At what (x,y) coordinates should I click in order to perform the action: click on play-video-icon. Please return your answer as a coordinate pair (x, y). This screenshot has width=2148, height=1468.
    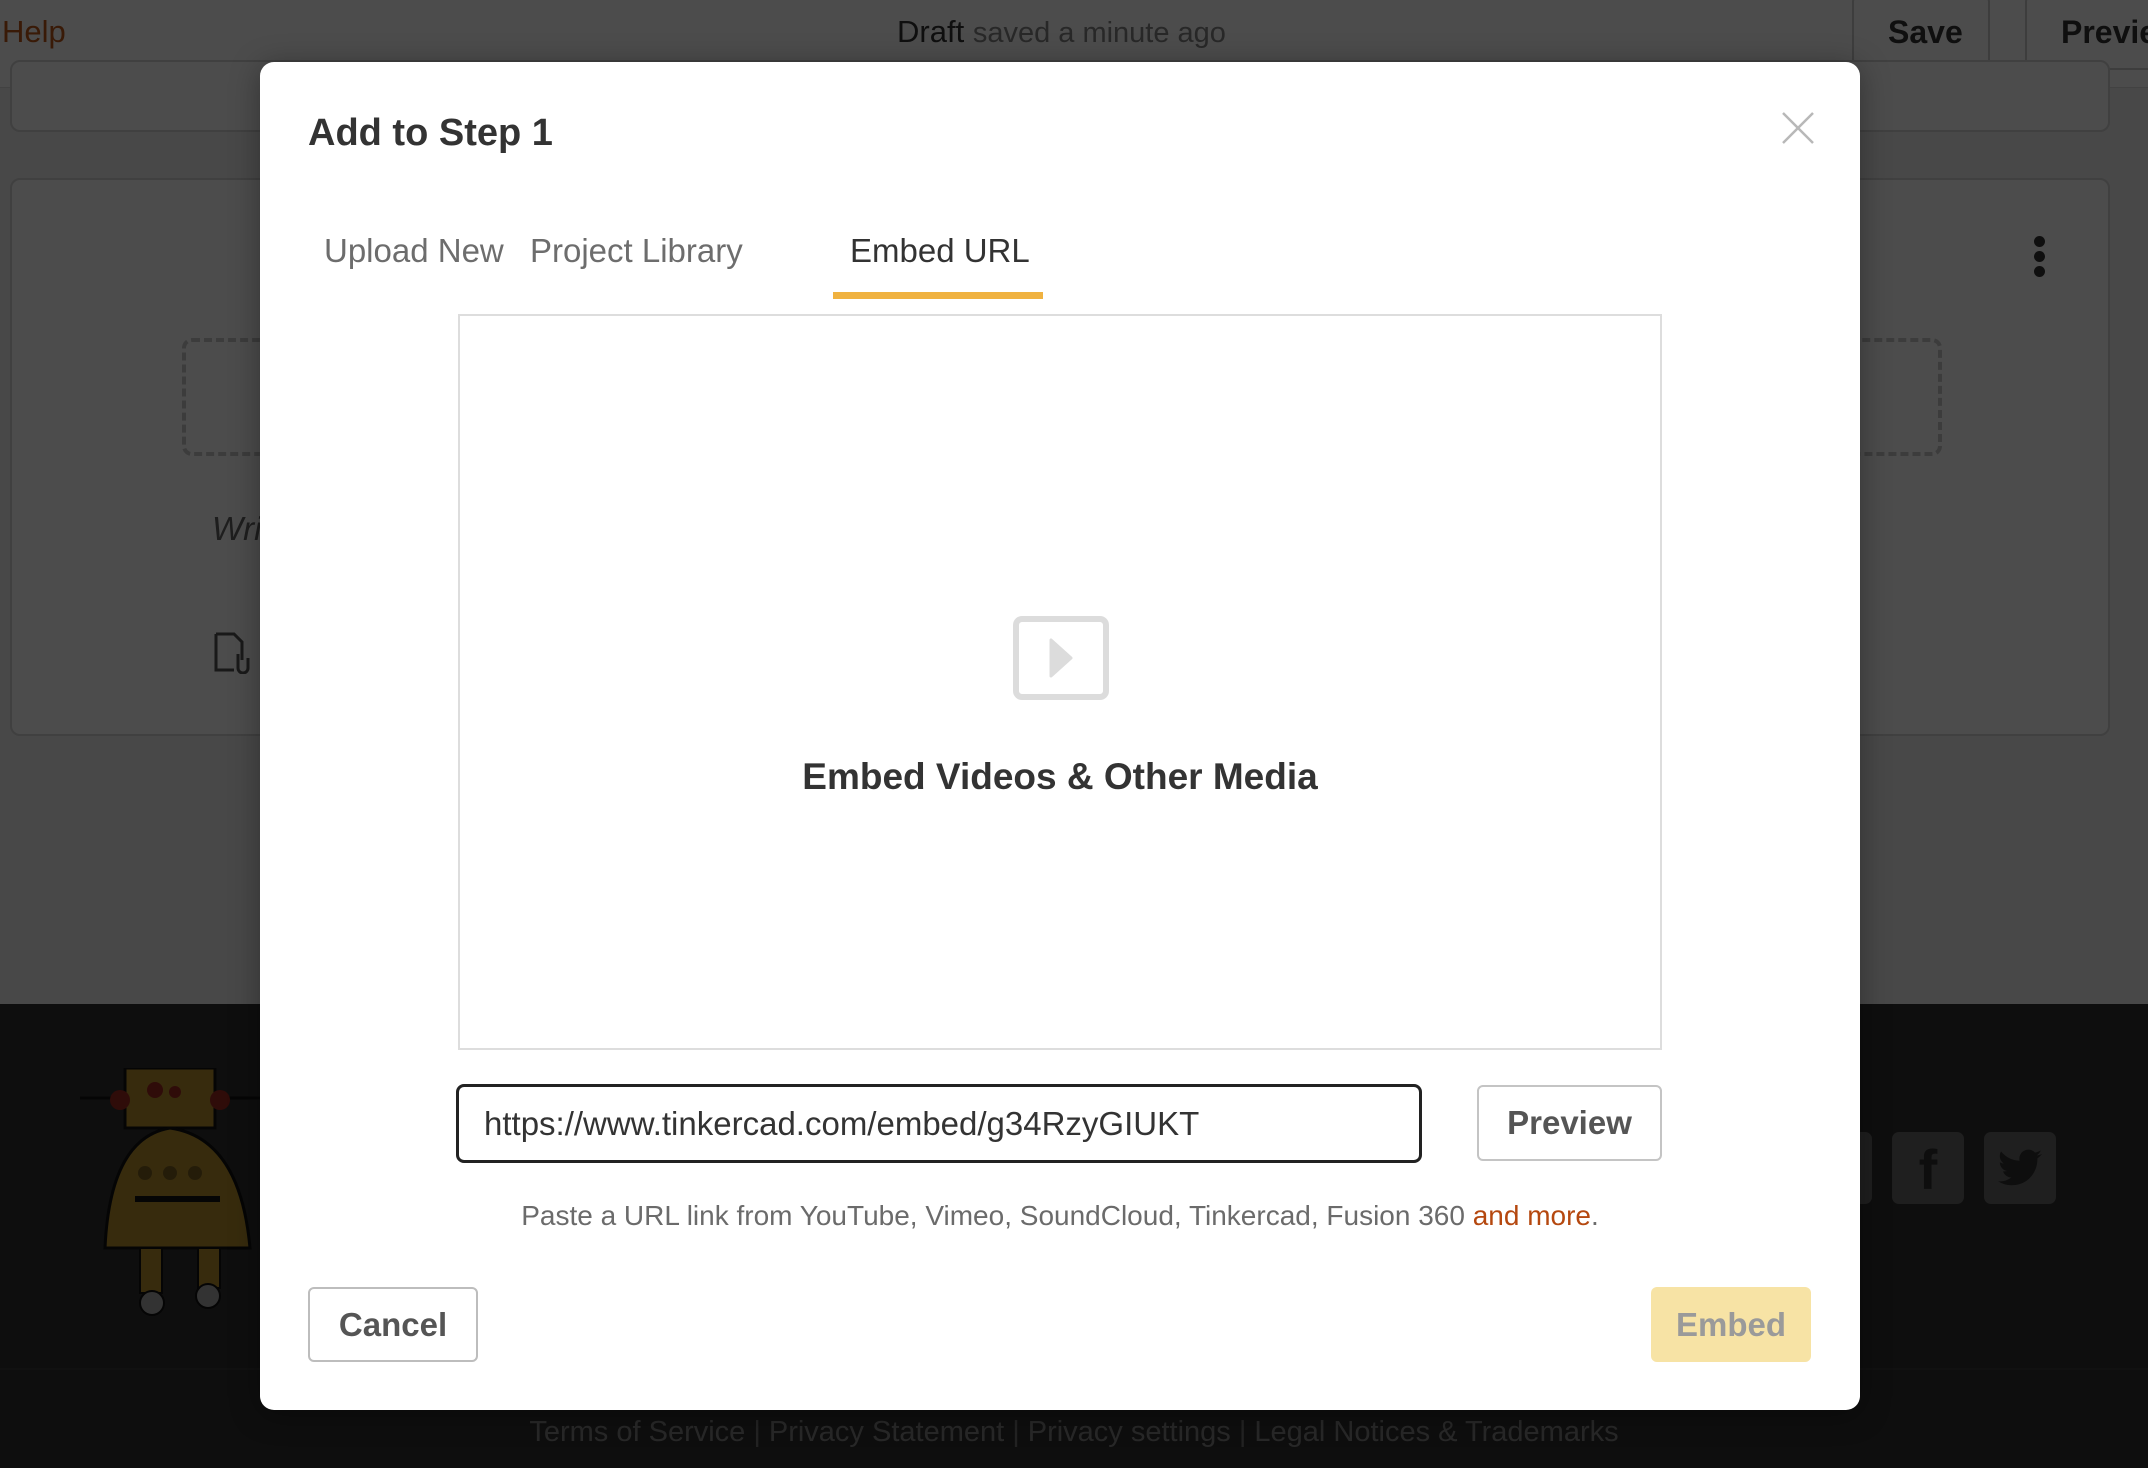
    Looking at the image, I should click on (1061, 658).